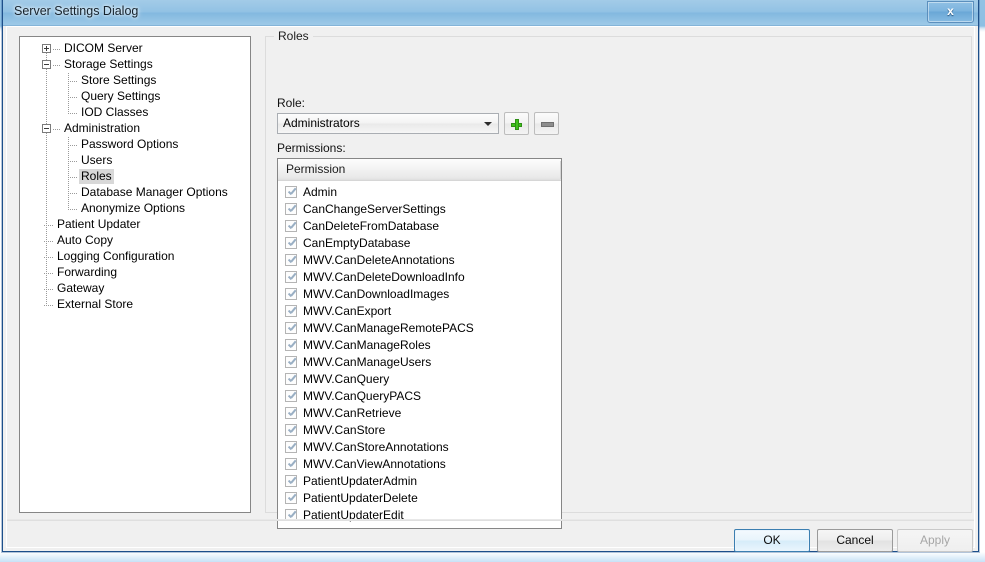 The height and width of the screenshot is (562, 985). What do you see at coordinates (135, 225) in the screenshot?
I see `tree-item-patient-updater: Patient Updater` at bounding box center [135, 225].